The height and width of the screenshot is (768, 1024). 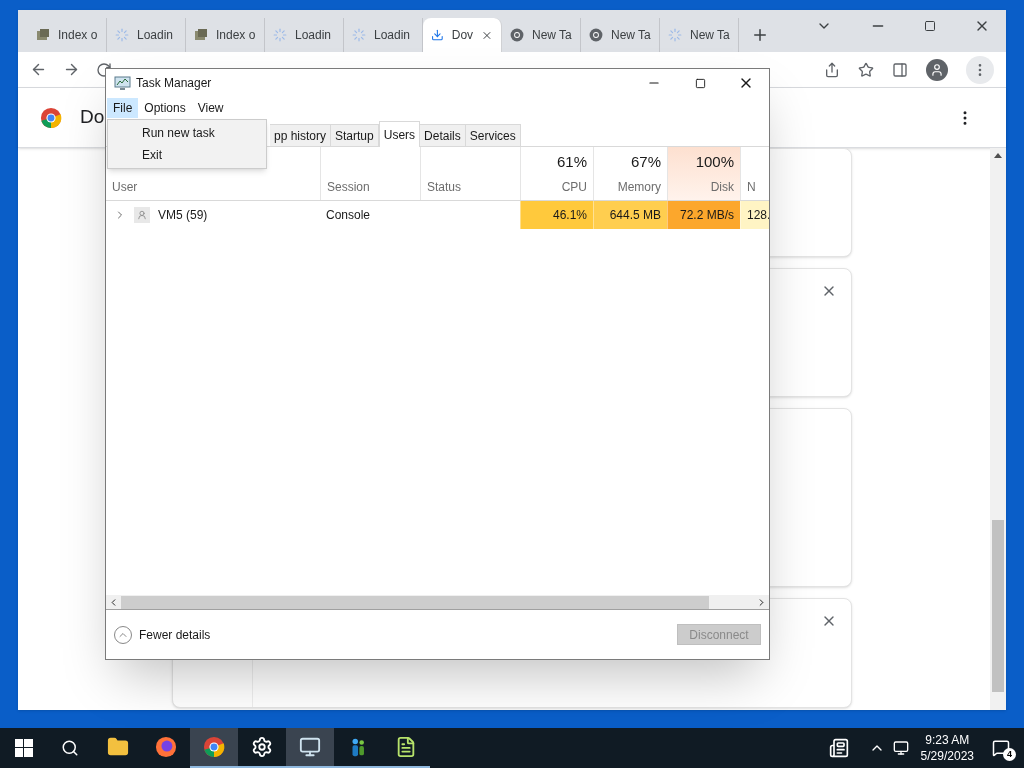 I want to click on menu-item: View, so click(x=210, y=108).